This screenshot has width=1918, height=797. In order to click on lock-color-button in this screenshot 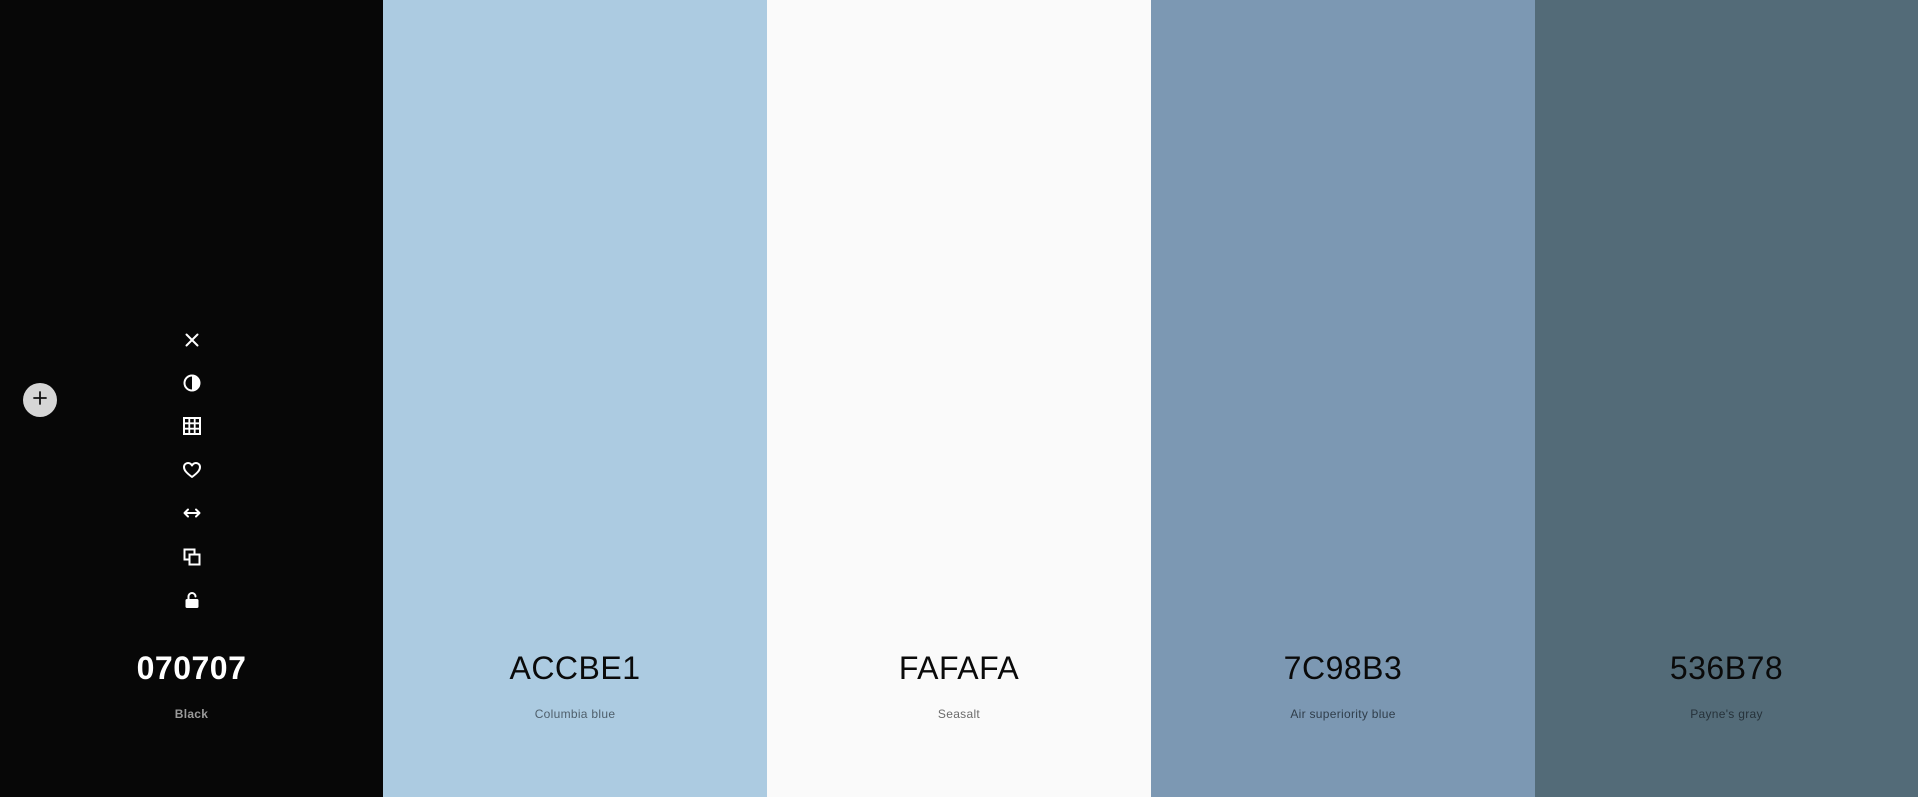, I will do `click(192, 599)`.